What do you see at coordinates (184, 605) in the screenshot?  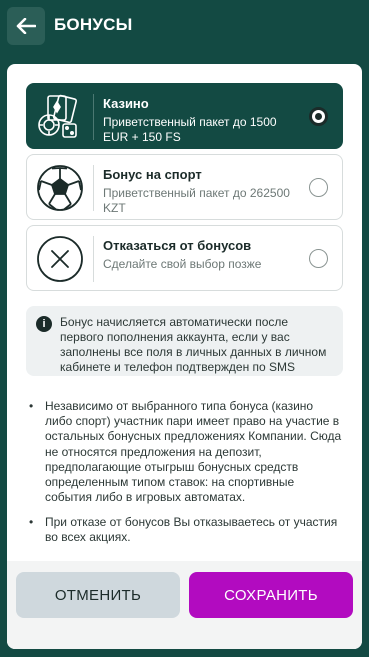 I see `footer-bar: ОТМЕНИТЬ СОХРАНИТЬ` at bounding box center [184, 605].